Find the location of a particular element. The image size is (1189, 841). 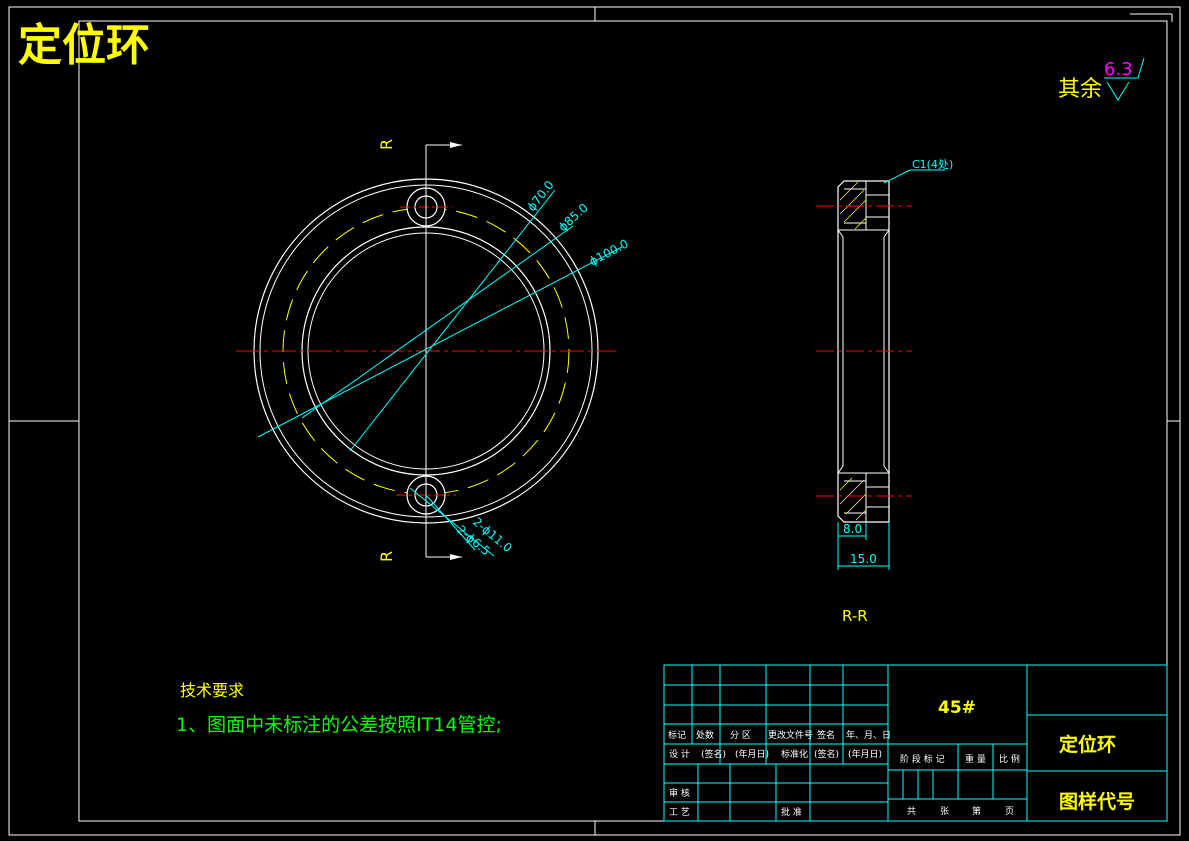

standardization-label: 标准化 is located at coordinates (794, 754).